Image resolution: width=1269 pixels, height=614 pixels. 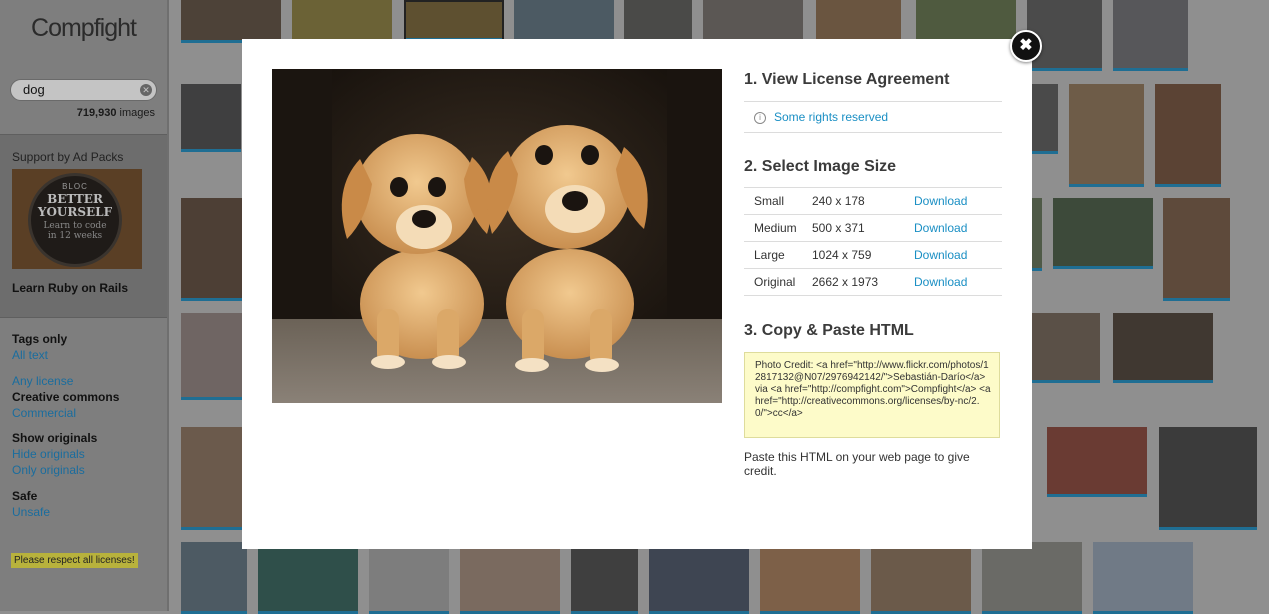 I want to click on license-notice: Please respect all licenses!, so click(x=74, y=560).